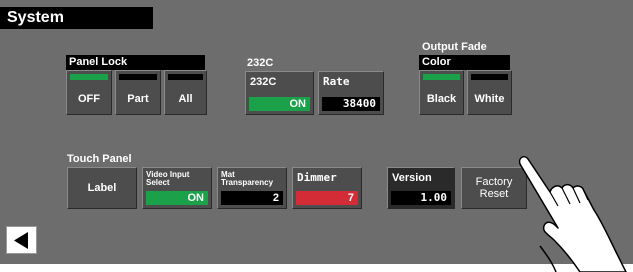  What do you see at coordinates (317, 177) in the screenshot?
I see `button-label: Dimmer` at bounding box center [317, 177].